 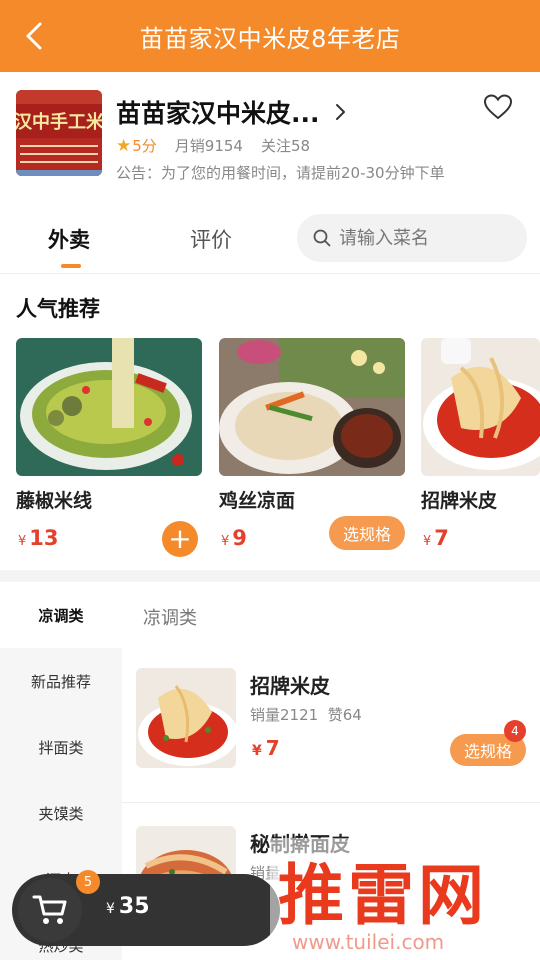 I want to click on search-input, so click(x=424, y=238).